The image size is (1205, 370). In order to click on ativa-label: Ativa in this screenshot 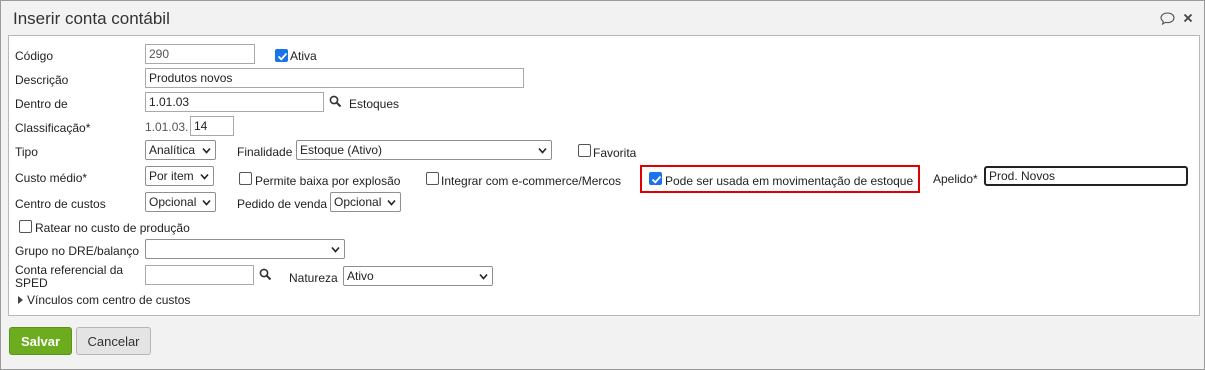, I will do `click(303, 56)`.